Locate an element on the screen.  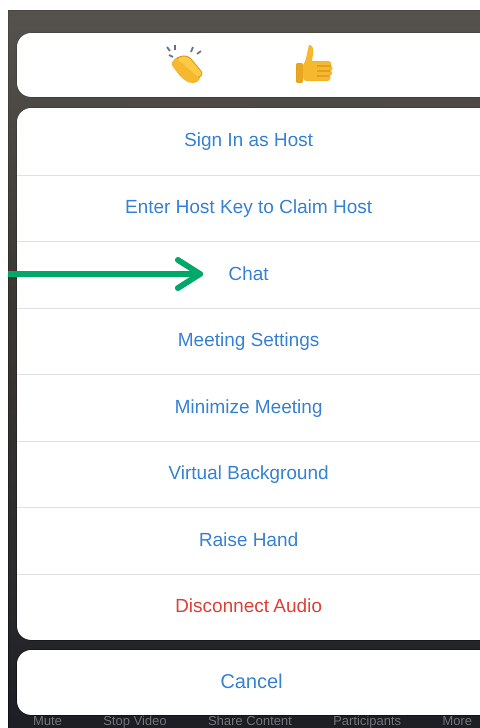
toolbar-label: More is located at coordinates (457, 720).